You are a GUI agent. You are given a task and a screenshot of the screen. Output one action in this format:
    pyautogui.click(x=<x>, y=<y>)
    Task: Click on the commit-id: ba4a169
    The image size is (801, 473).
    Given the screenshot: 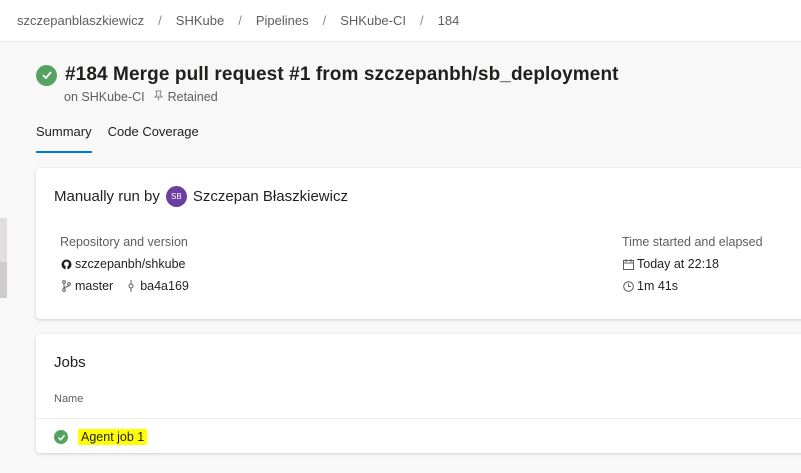 What is the action you would take?
    pyautogui.click(x=164, y=286)
    